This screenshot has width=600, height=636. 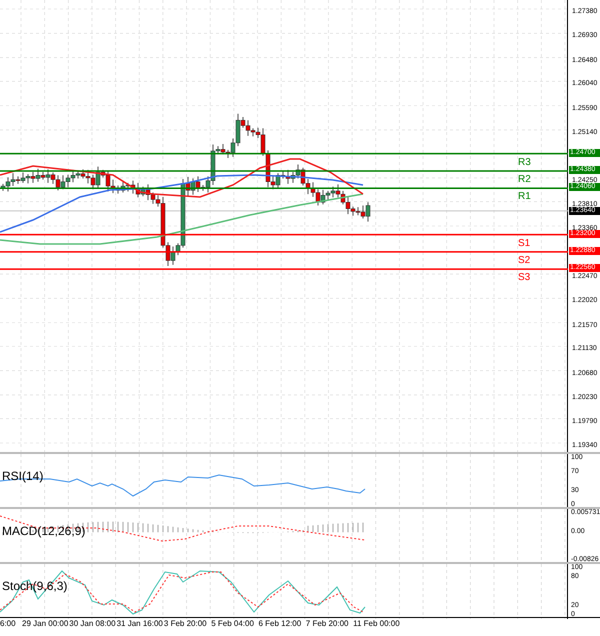 What do you see at coordinates (524, 261) in the screenshot?
I see `level-name: S2` at bounding box center [524, 261].